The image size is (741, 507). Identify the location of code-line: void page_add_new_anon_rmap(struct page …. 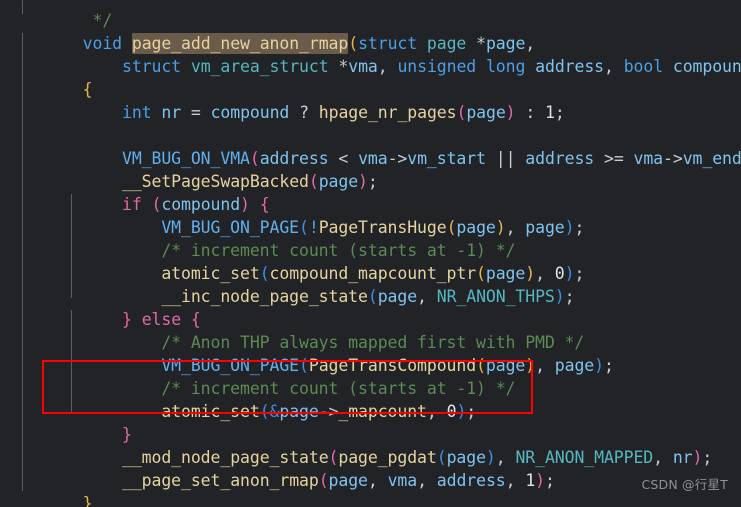
(370, 31).